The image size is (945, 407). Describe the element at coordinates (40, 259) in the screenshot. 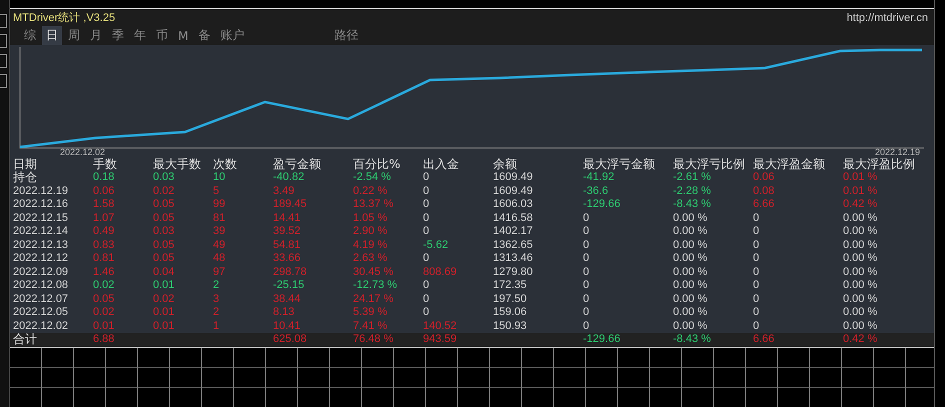

I see `table-cell: 2022.12.12` at that location.